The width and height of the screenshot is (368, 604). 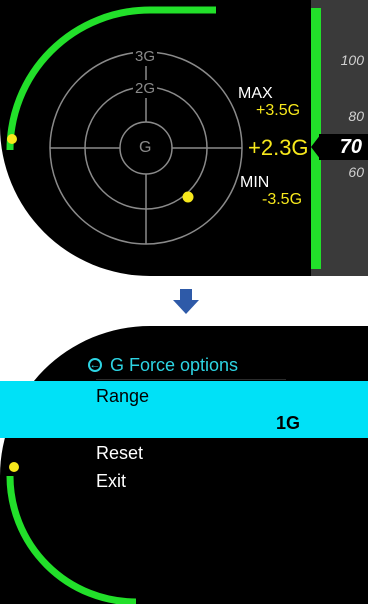 What do you see at coordinates (174, 365) in the screenshot?
I see `options-menu-title-text: G Force options` at bounding box center [174, 365].